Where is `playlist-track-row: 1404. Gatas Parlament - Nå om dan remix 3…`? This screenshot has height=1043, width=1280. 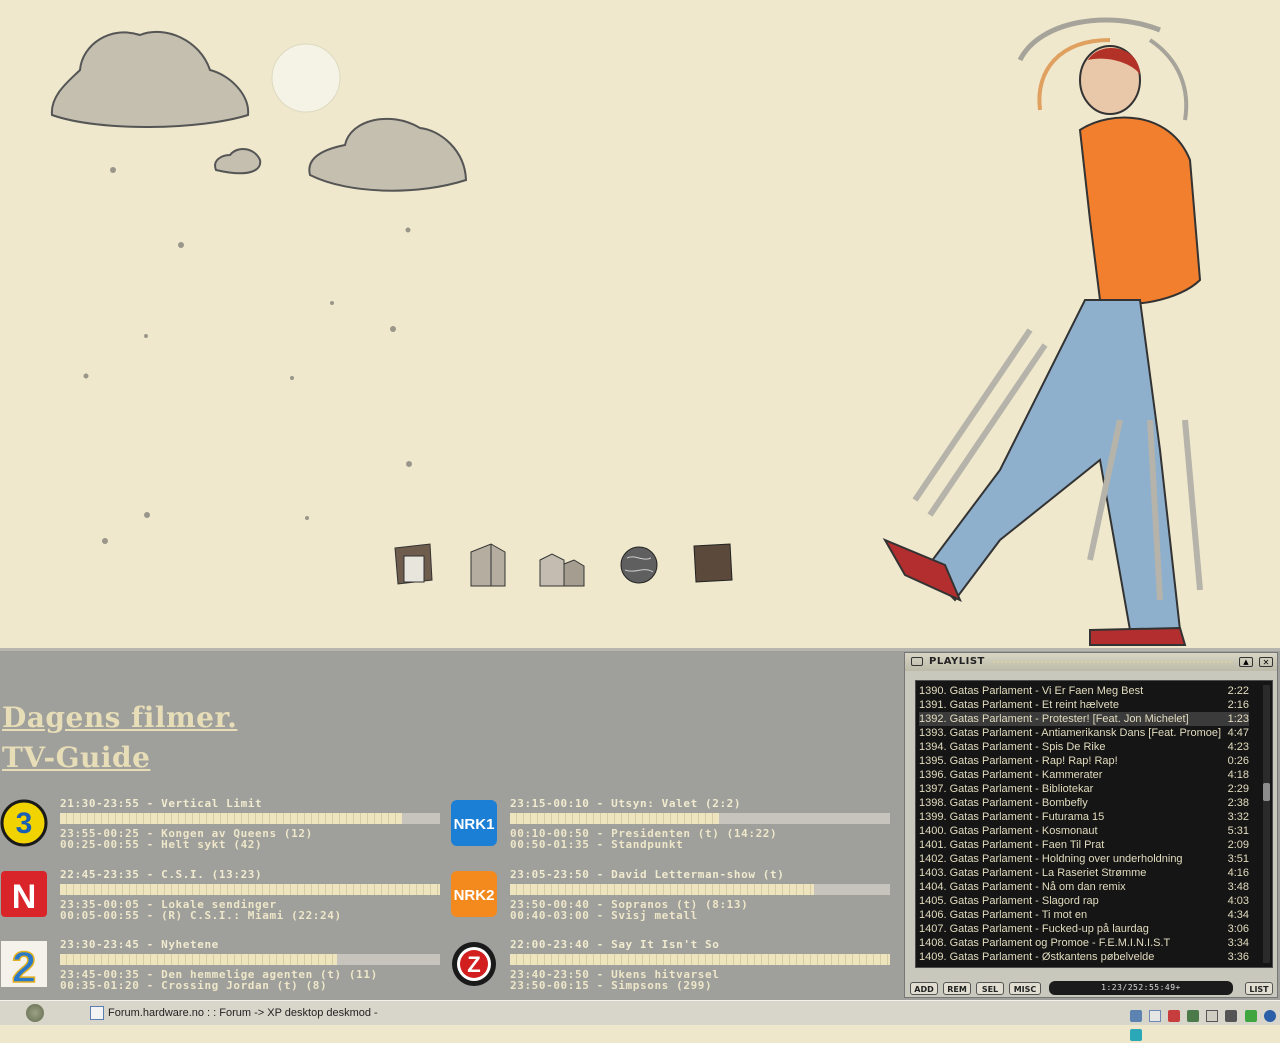 playlist-track-row: 1404. Gatas Parlament - Nå om dan remix 3… is located at coordinates (1084, 887).